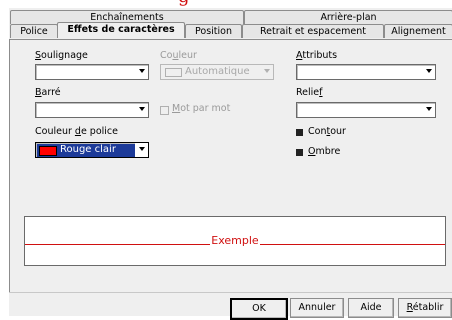 This screenshot has width=452, height=320. Describe the element at coordinates (299, 152) in the screenshot. I see `shadow-checkbox` at that location.